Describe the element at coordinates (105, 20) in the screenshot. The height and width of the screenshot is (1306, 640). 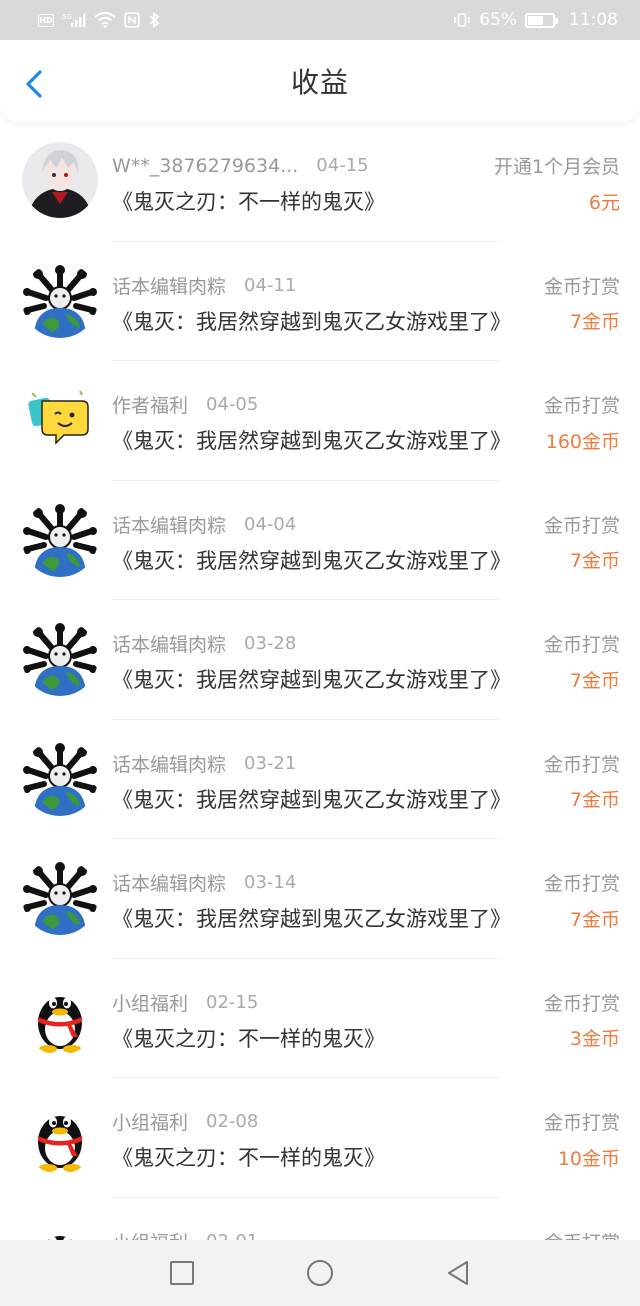
I see `wifi-icon` at that location.